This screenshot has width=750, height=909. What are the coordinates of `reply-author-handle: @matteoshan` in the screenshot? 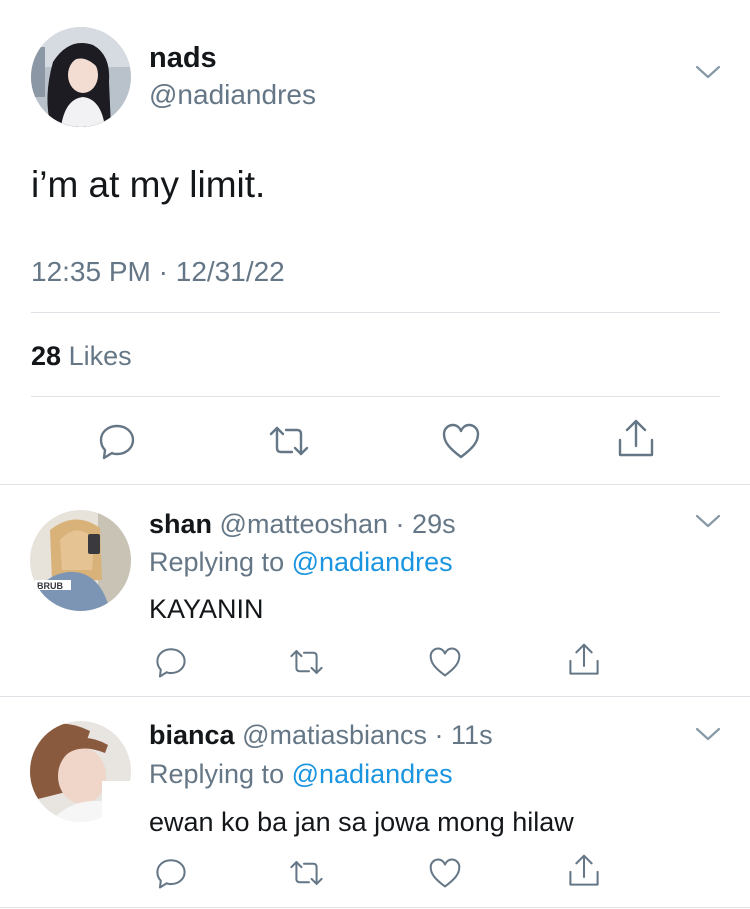 It's located at (304, 524).